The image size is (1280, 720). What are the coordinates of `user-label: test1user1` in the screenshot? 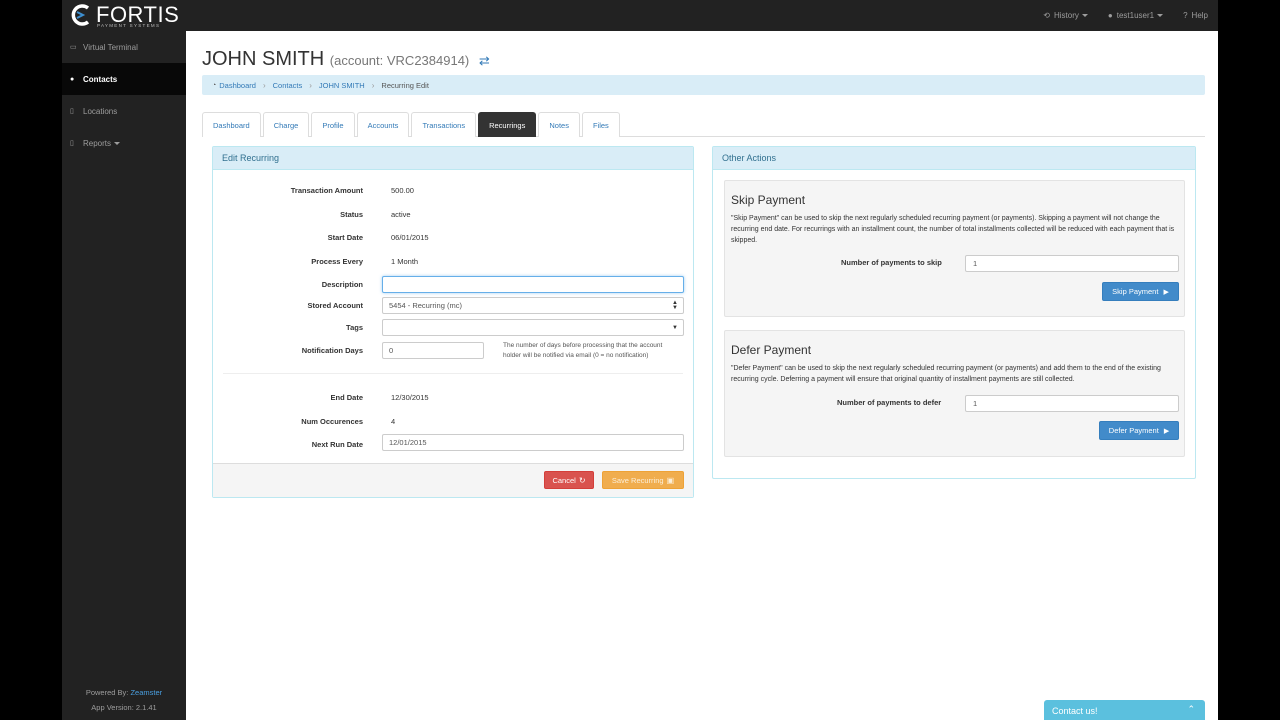 It's located at (1135, 15).